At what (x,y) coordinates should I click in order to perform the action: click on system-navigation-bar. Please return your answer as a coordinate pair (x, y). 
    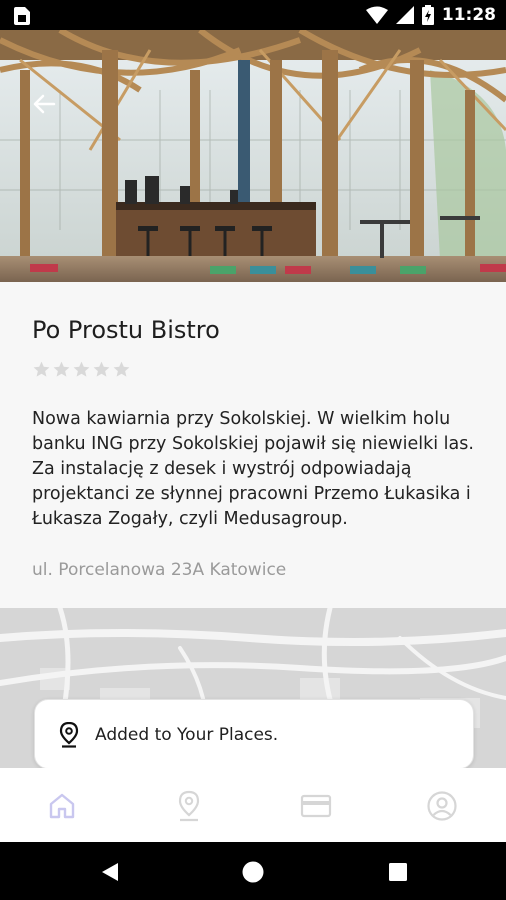
    Looking at the image, I should click on (253, 871).